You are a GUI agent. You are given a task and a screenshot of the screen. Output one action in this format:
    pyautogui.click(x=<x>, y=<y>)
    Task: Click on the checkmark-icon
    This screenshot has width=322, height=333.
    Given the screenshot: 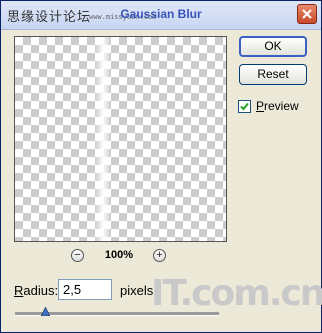 What is the action you would take?
    pyautogui.click(x=244, y=106)
    